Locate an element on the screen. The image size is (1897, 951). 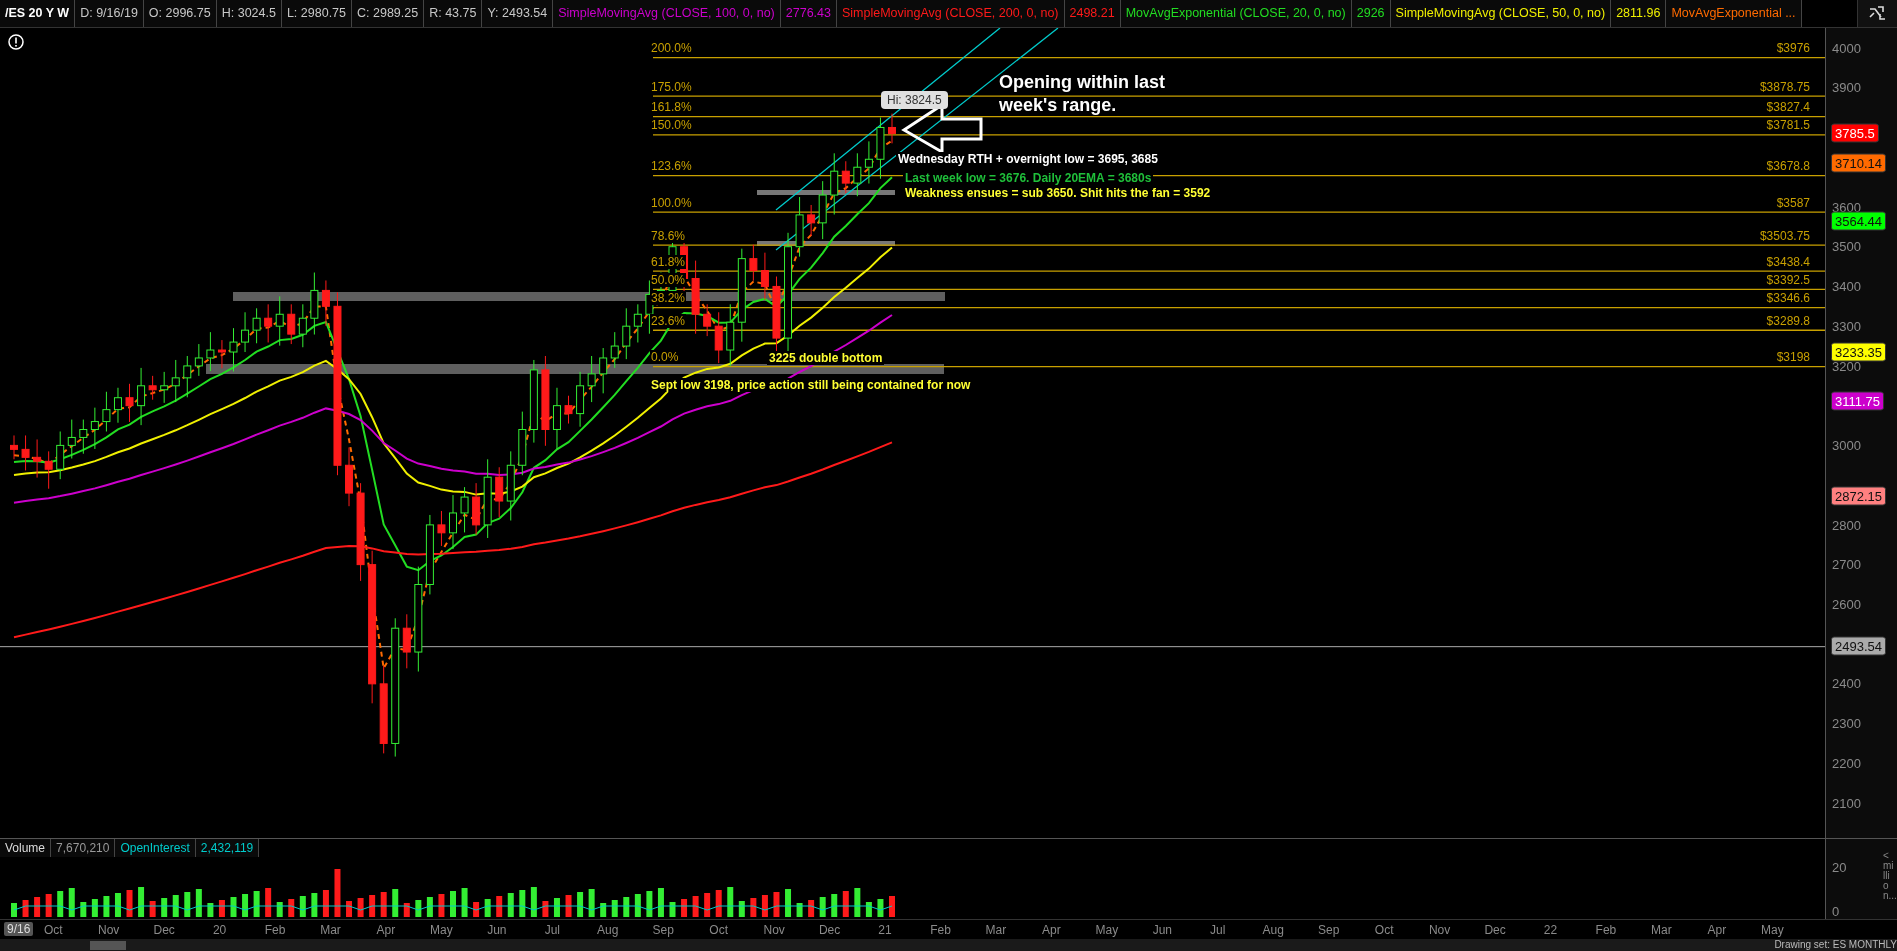
symbol-label: /ES 20 Y W is located at coordinates (38, 13).